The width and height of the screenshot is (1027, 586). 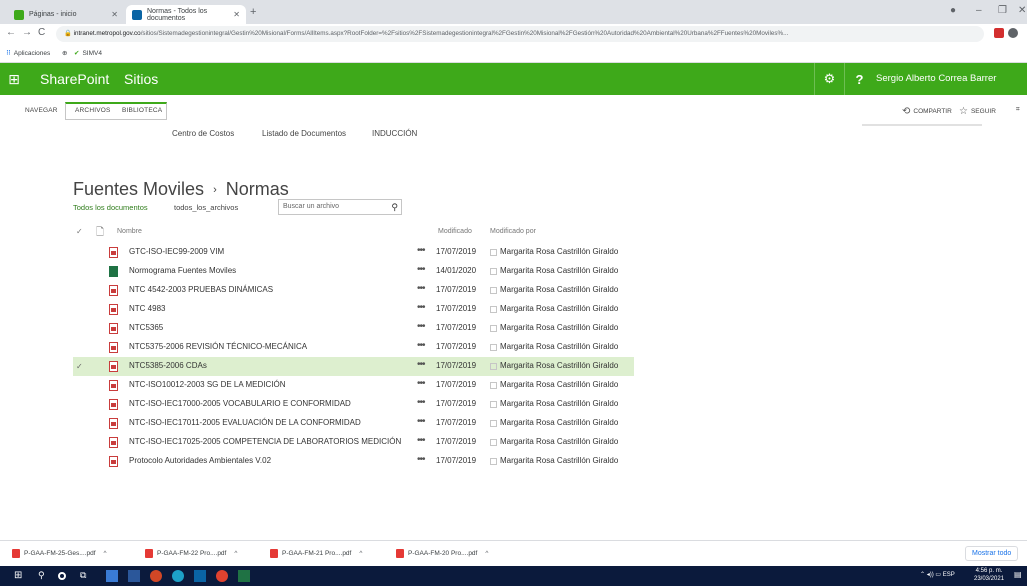 I want to click on sites-link: Sitios, so click(x=141, y=79).